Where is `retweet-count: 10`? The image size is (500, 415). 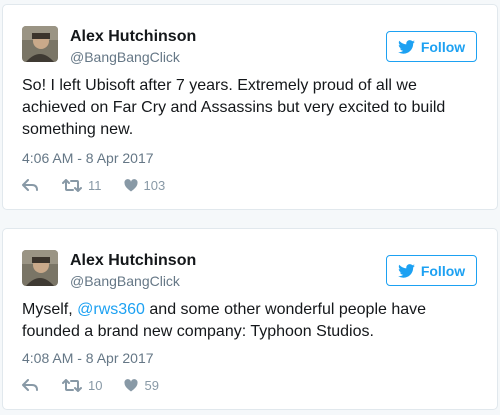 retweet-count: 10 is located at coordinates (95, 385).